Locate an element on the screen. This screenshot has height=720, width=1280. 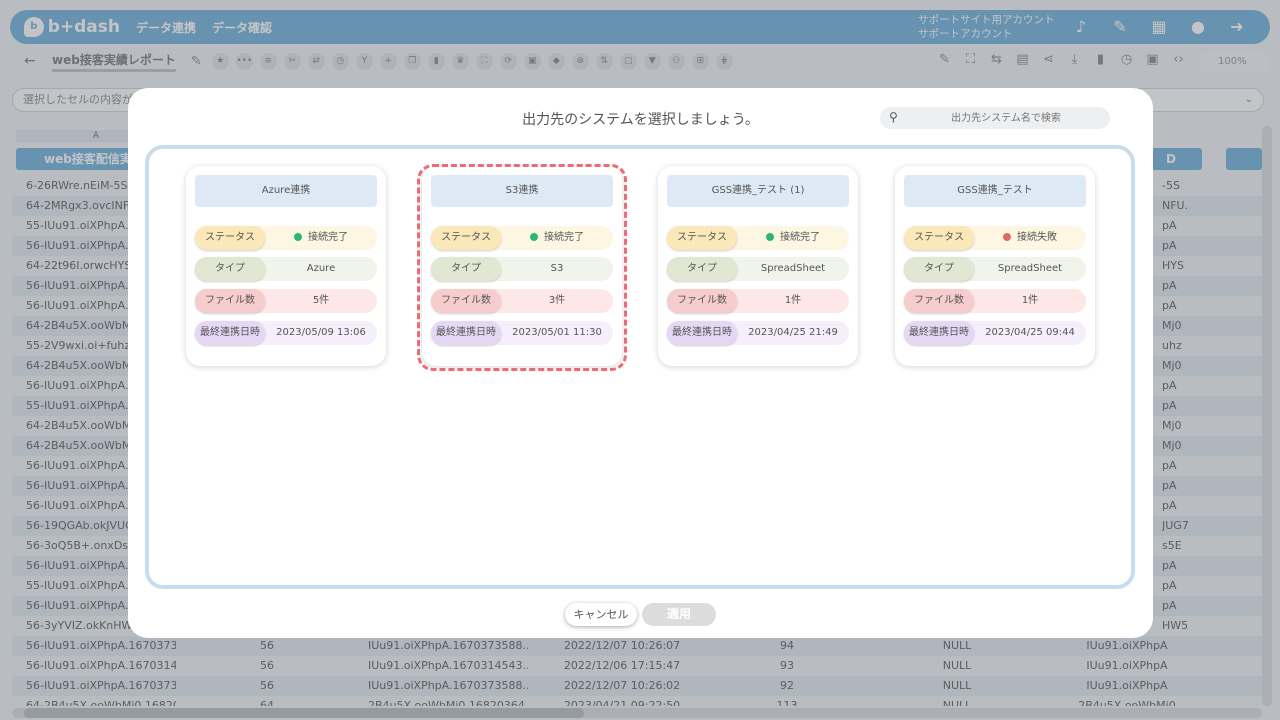
last-sync-value: 2023/04/25 21:49 is located at coordinates (793, 332).